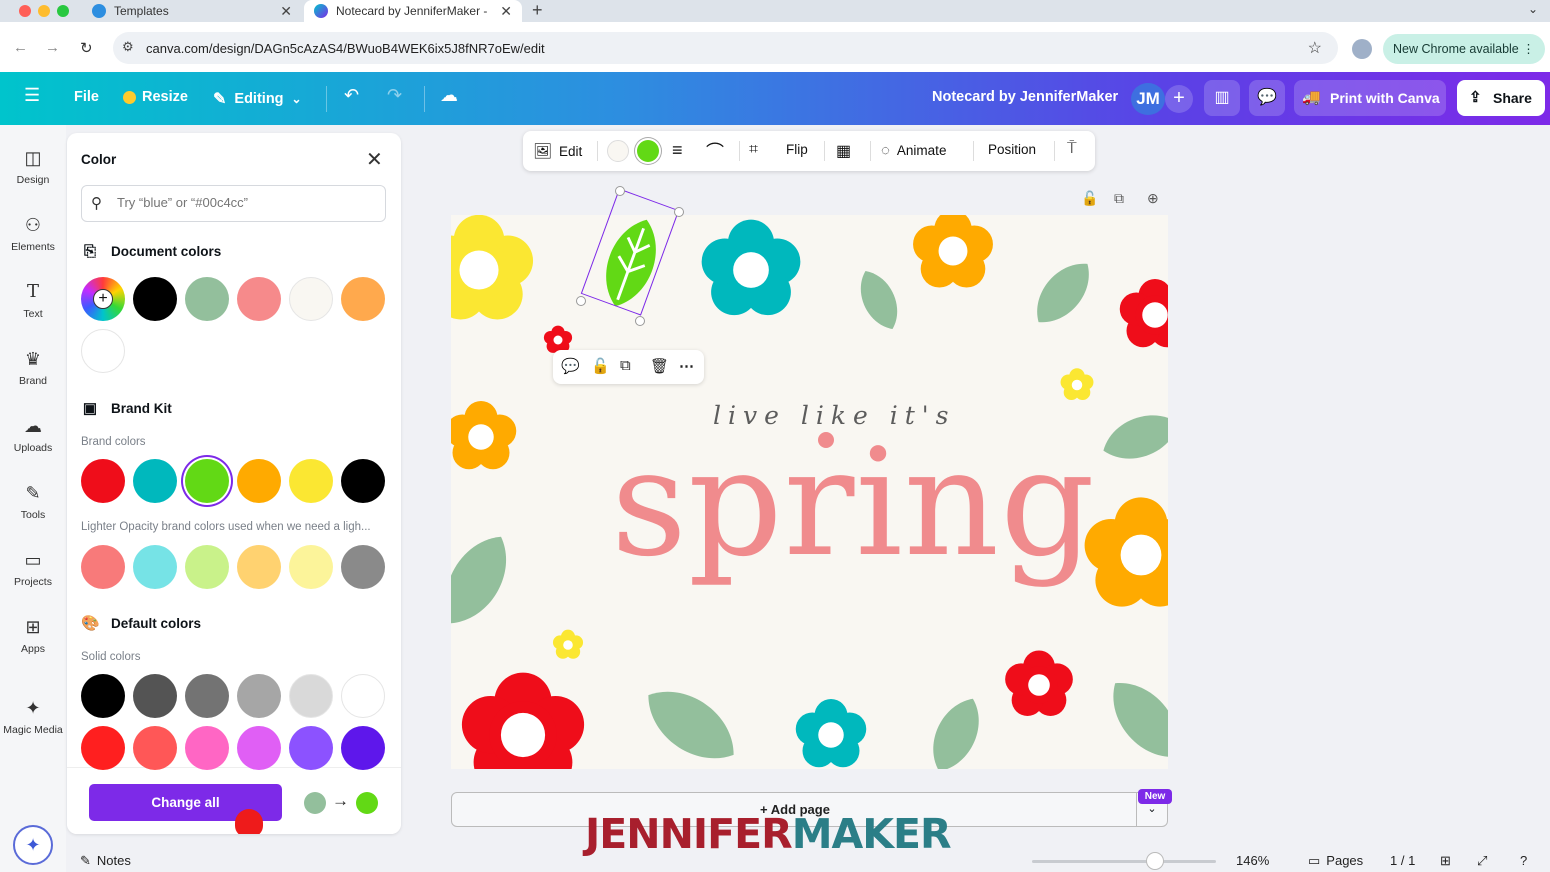 This screenshot has height=872, width=1550. I want to click on reload-icon: ↻, so click(86, 48).